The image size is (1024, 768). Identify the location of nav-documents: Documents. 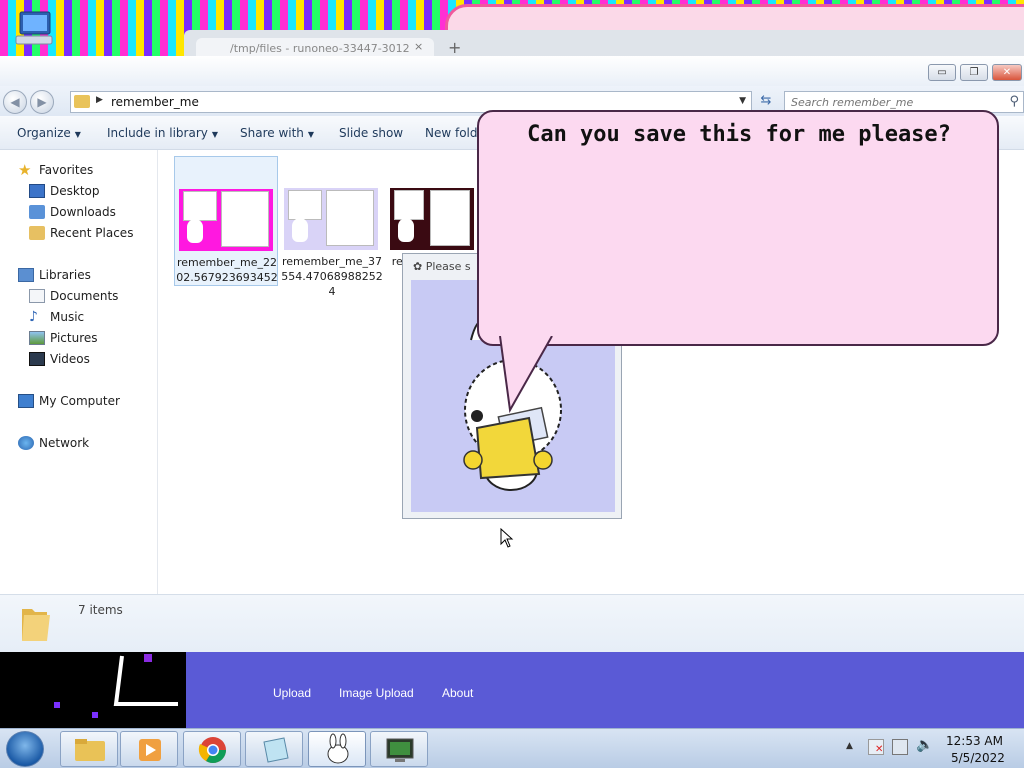
(73, 296).